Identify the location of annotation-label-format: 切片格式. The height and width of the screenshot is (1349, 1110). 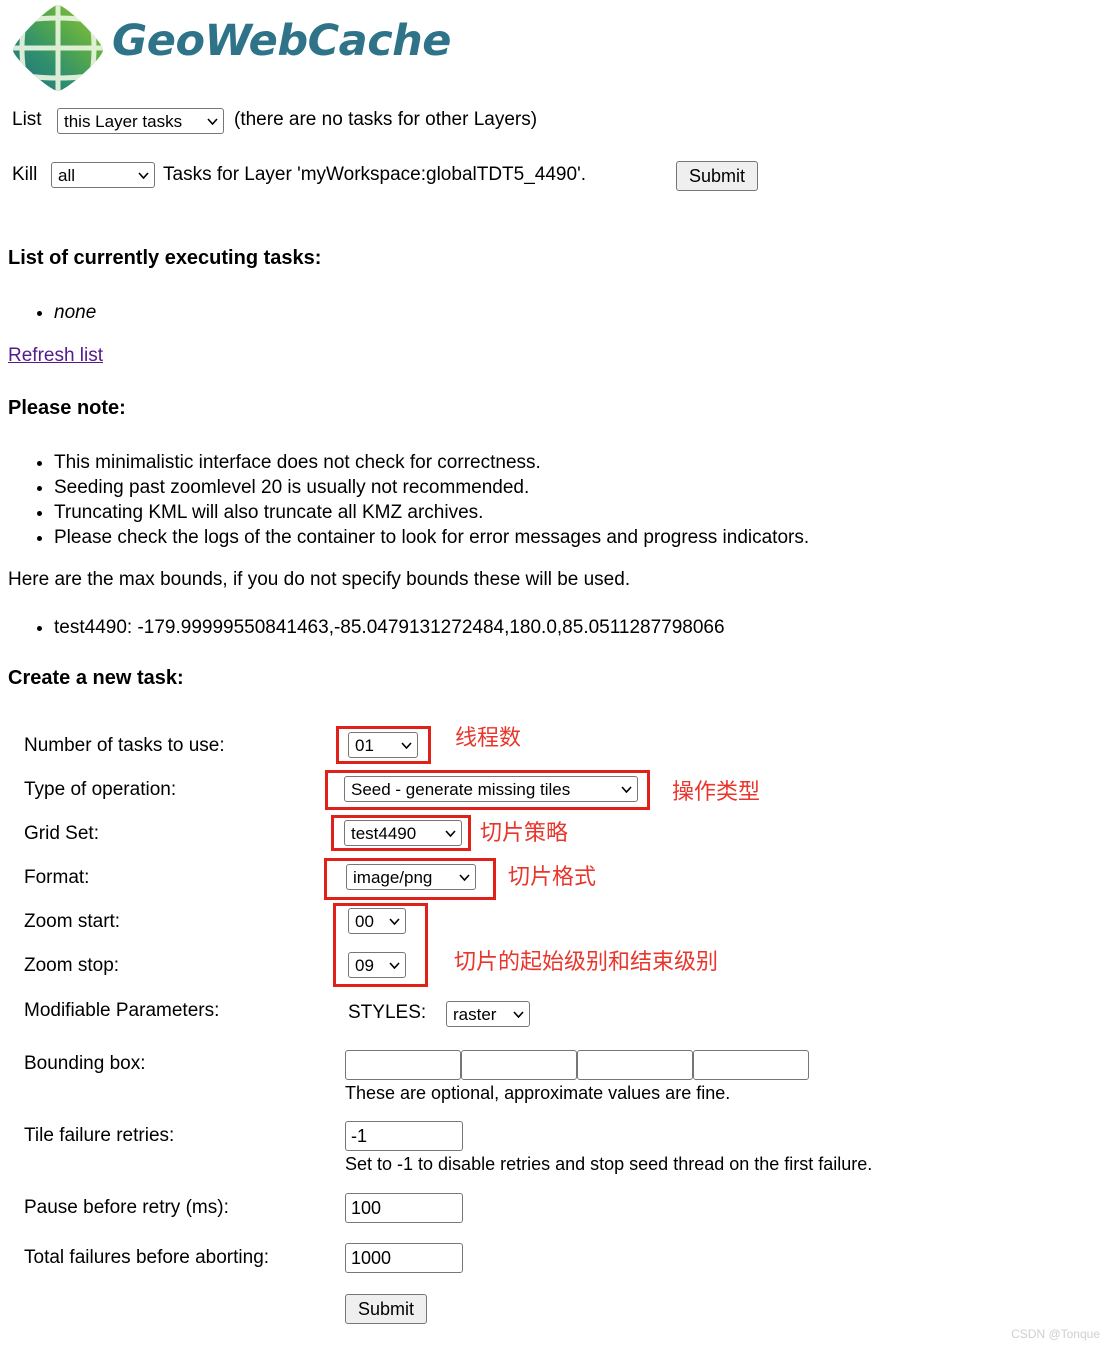
(552, 877).